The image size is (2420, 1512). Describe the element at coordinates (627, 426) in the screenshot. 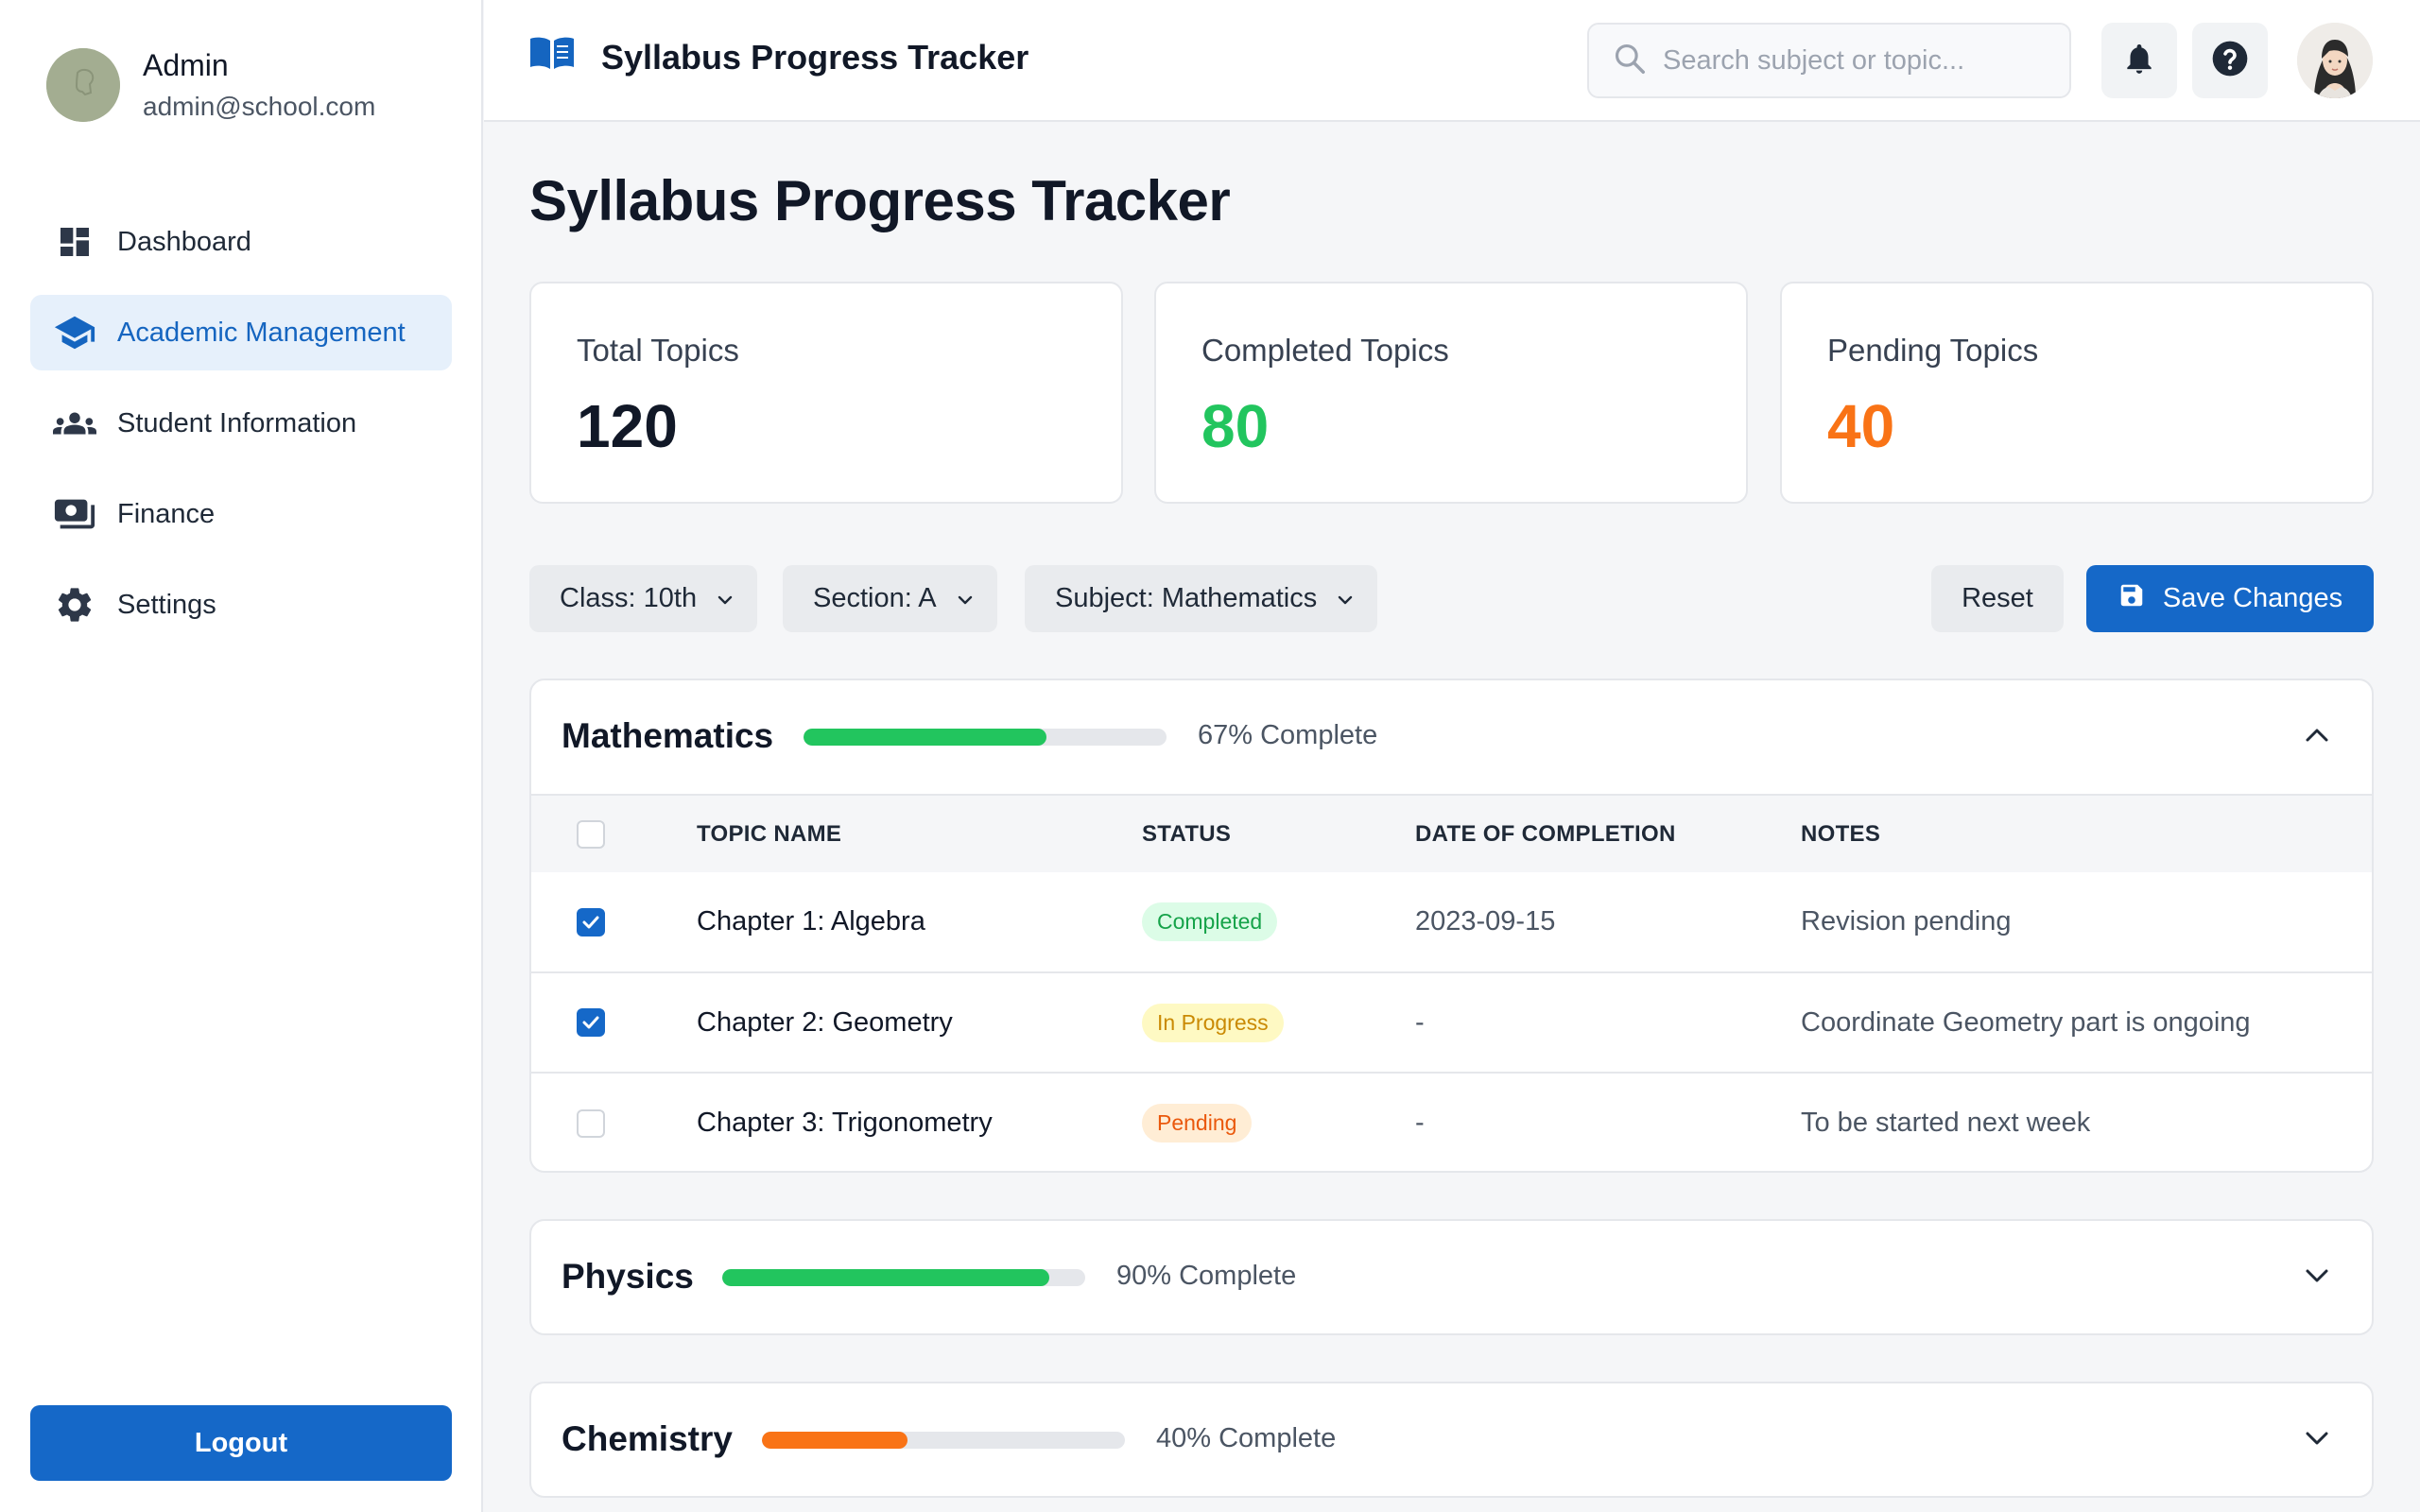

I see `stat-value: 120` at that location.